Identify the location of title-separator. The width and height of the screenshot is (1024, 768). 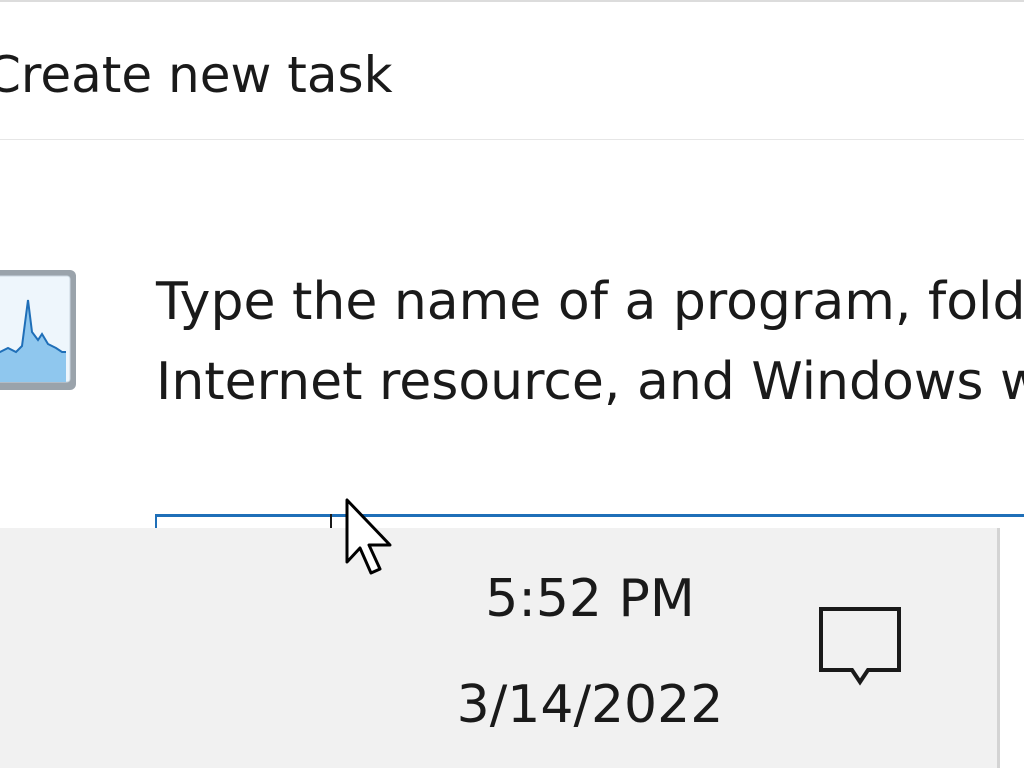
(512, 139).